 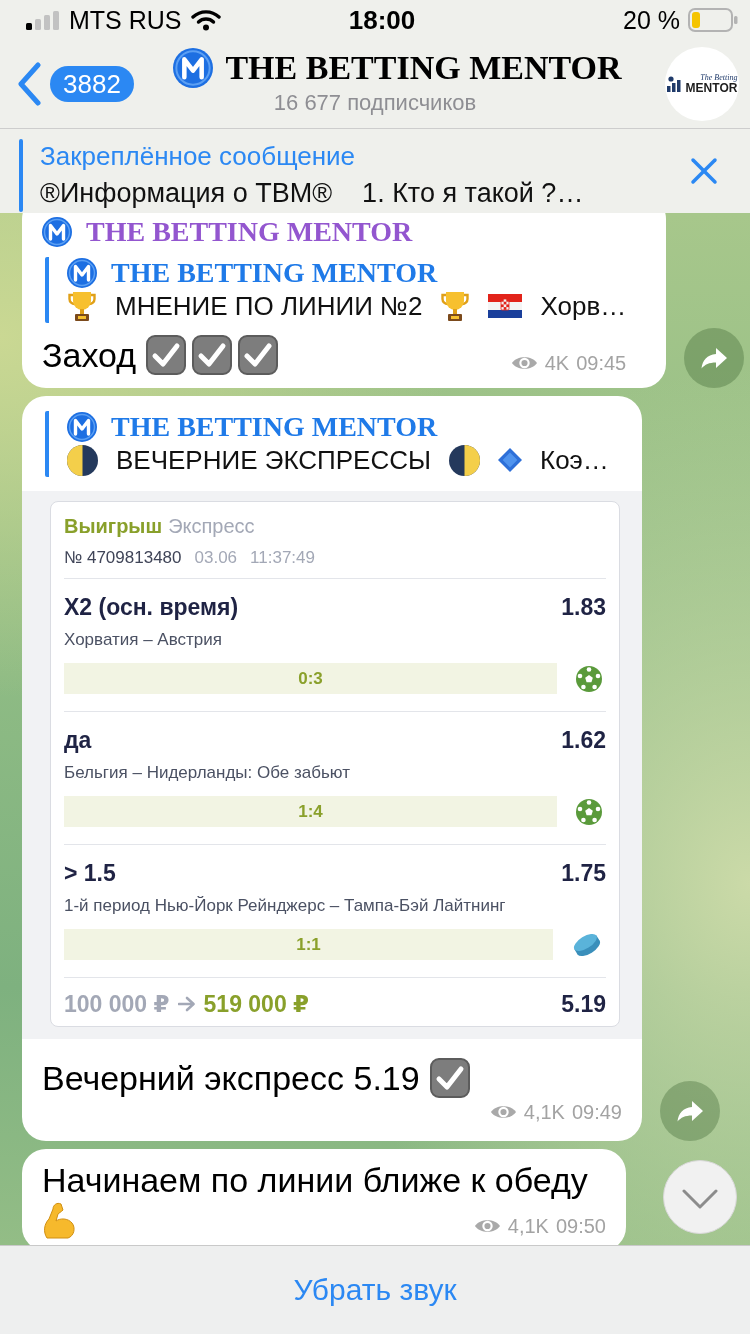 What do you see at coordinates (315, 1180) in the screenshot?
I see `message-text: Начинаем по линии ближе к обеду` at bounding box center [315, 1180].